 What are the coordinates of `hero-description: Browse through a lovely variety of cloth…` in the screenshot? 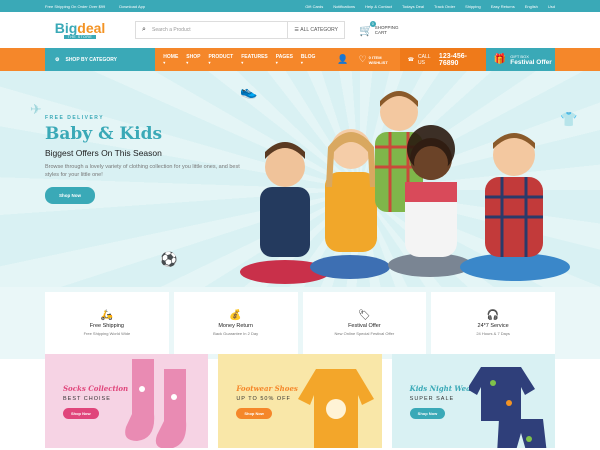 It's located at (142, 171).